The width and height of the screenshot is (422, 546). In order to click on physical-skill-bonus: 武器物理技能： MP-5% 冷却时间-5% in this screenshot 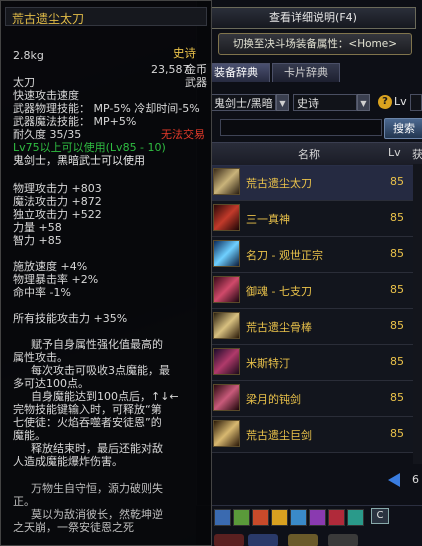, I will do `click(106, 108)`.